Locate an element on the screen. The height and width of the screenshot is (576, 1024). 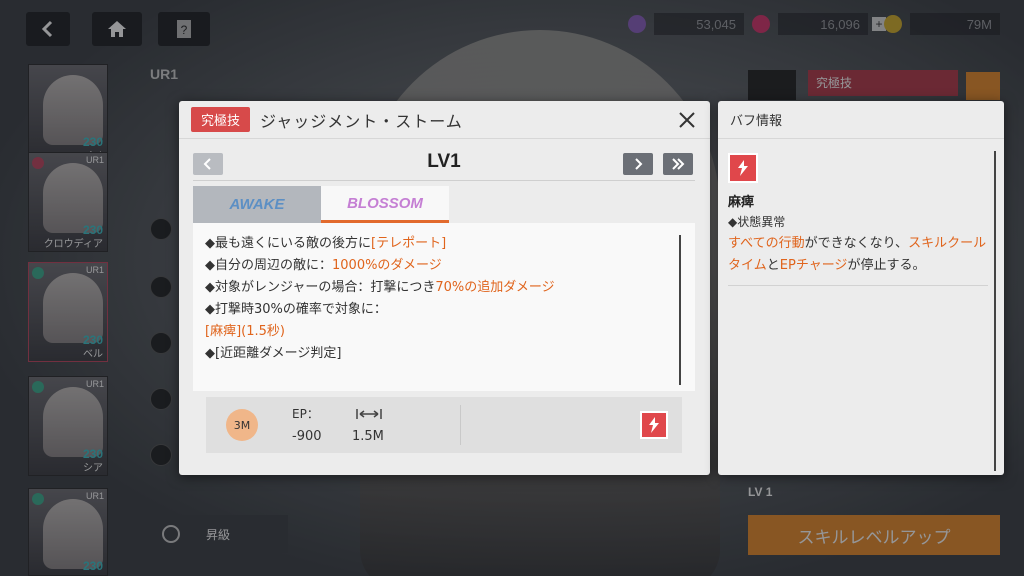
paralysis-buff-button is located at coordinates (654, 425).